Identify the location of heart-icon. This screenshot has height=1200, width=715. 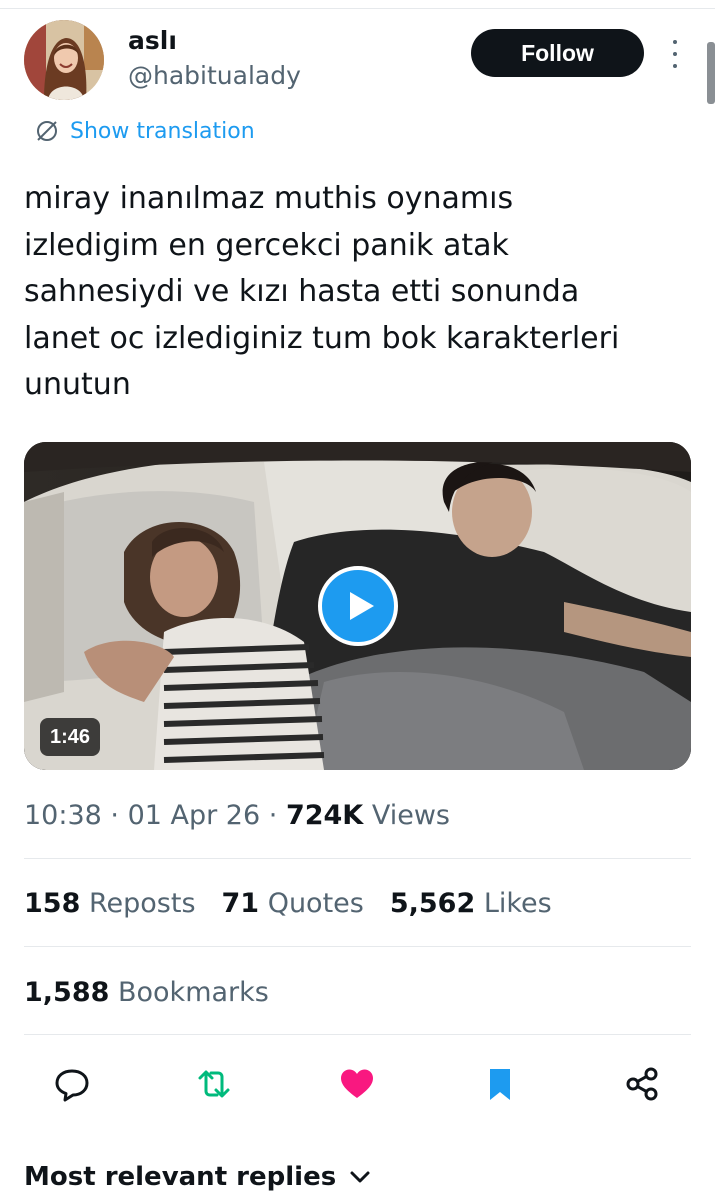
(357, 1083).